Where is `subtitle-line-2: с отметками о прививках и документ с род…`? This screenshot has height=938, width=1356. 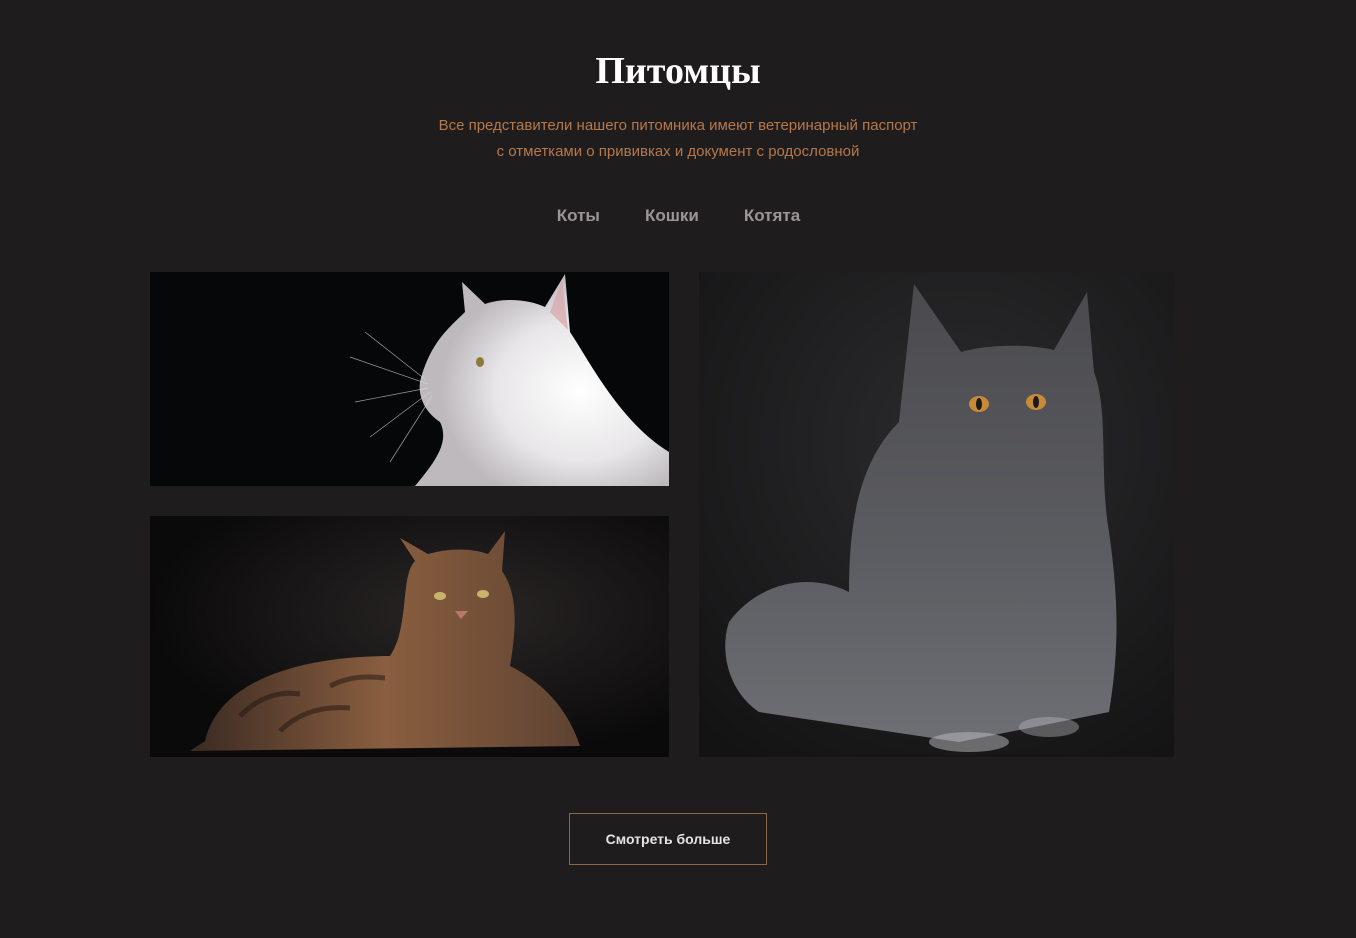 subtitle-line-2: с отметками о прививках и документ с род… is located at coordinates (678, 151).